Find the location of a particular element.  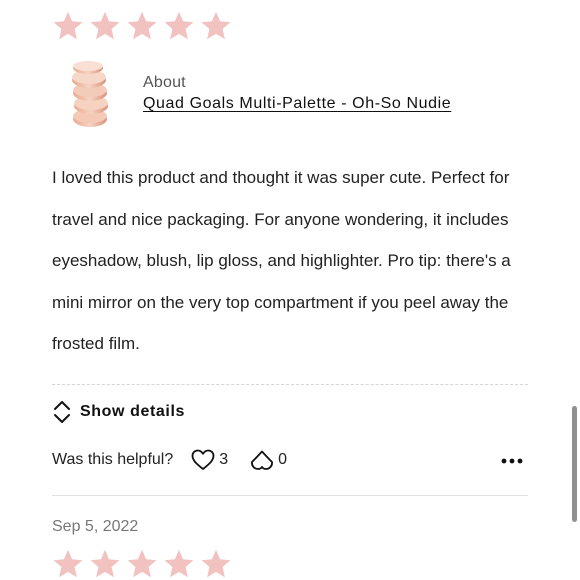

scrollbar-thumb is located at coordinates (574, 464).